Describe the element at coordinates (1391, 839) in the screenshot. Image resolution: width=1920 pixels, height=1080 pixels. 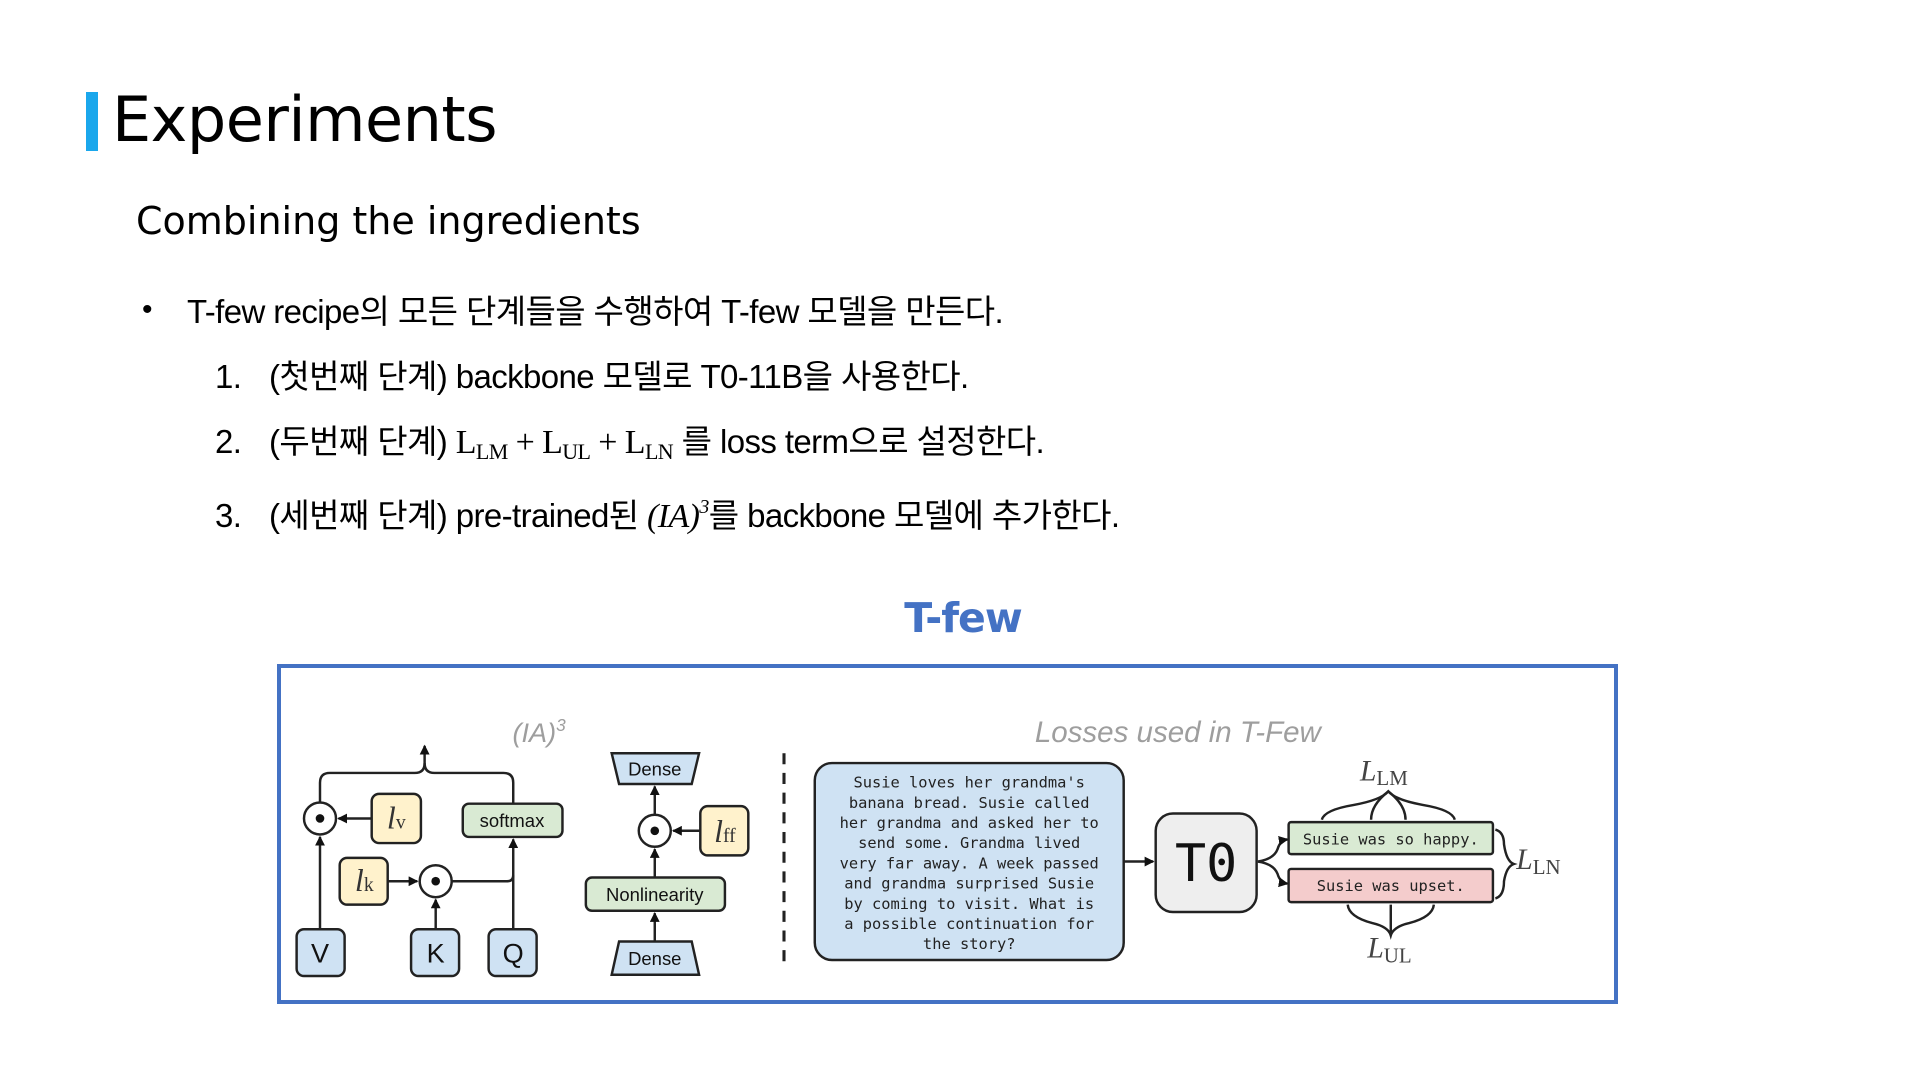
I see `answer-happy-label: Susie was so happy.` at that location.